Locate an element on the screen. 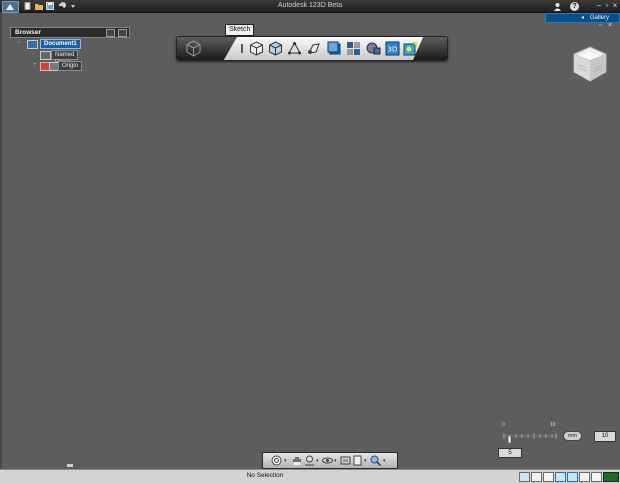 The image size is (620, 483). scale-tick-end: 10 is located at coordinates (553, 425).